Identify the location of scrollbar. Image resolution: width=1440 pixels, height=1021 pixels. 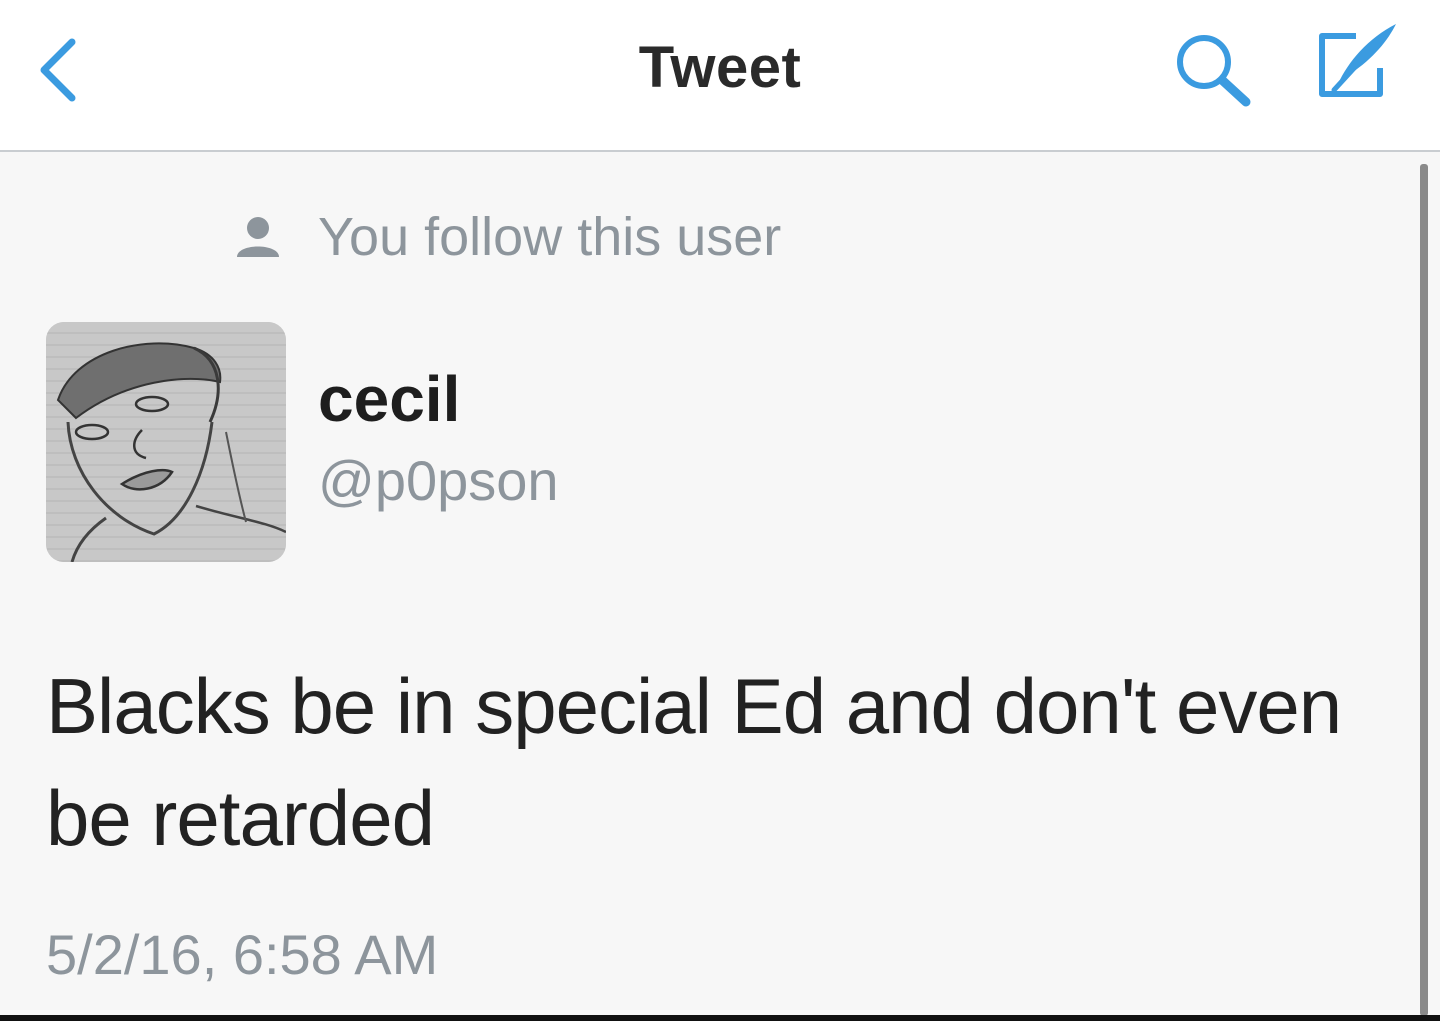
(1424, 590).